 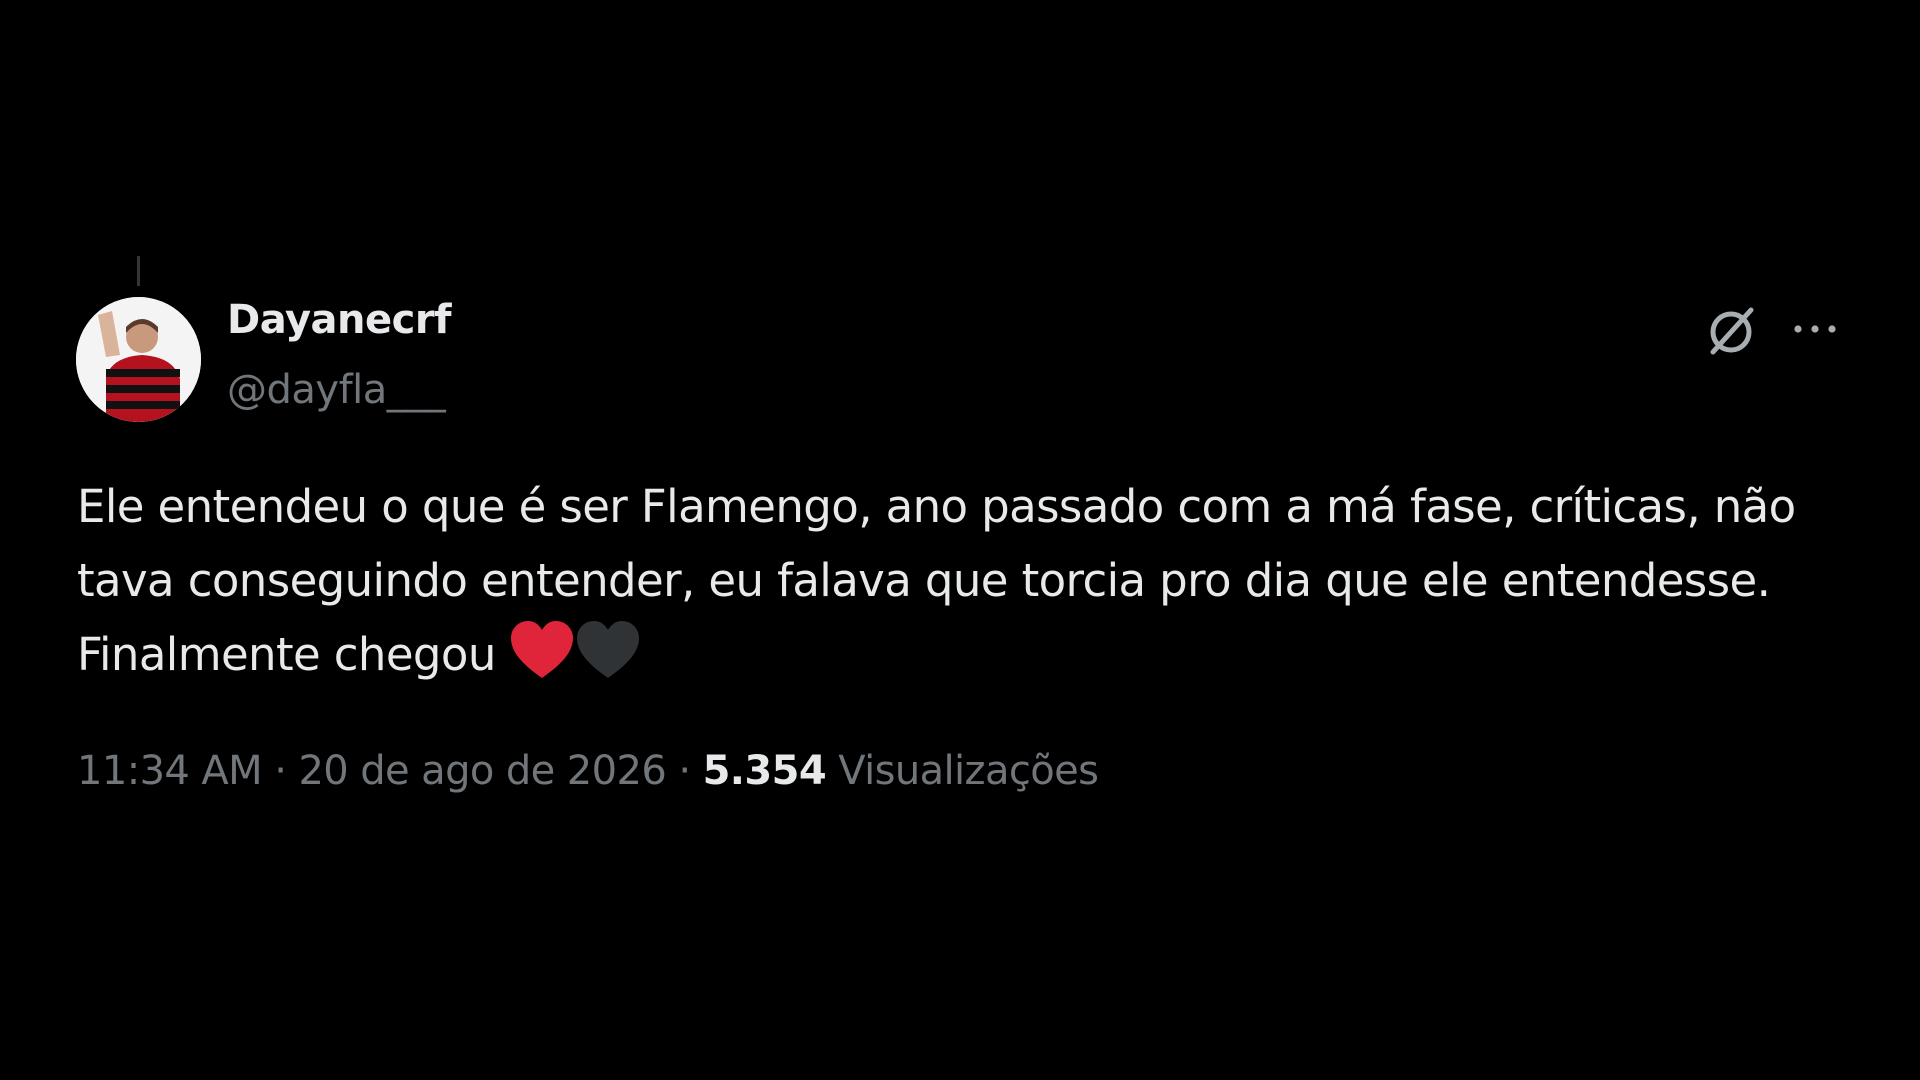 What do you see at coordinates (608, 650) in the screenshot?
I see `black-heart-icon` at bounding box center [608, 650].